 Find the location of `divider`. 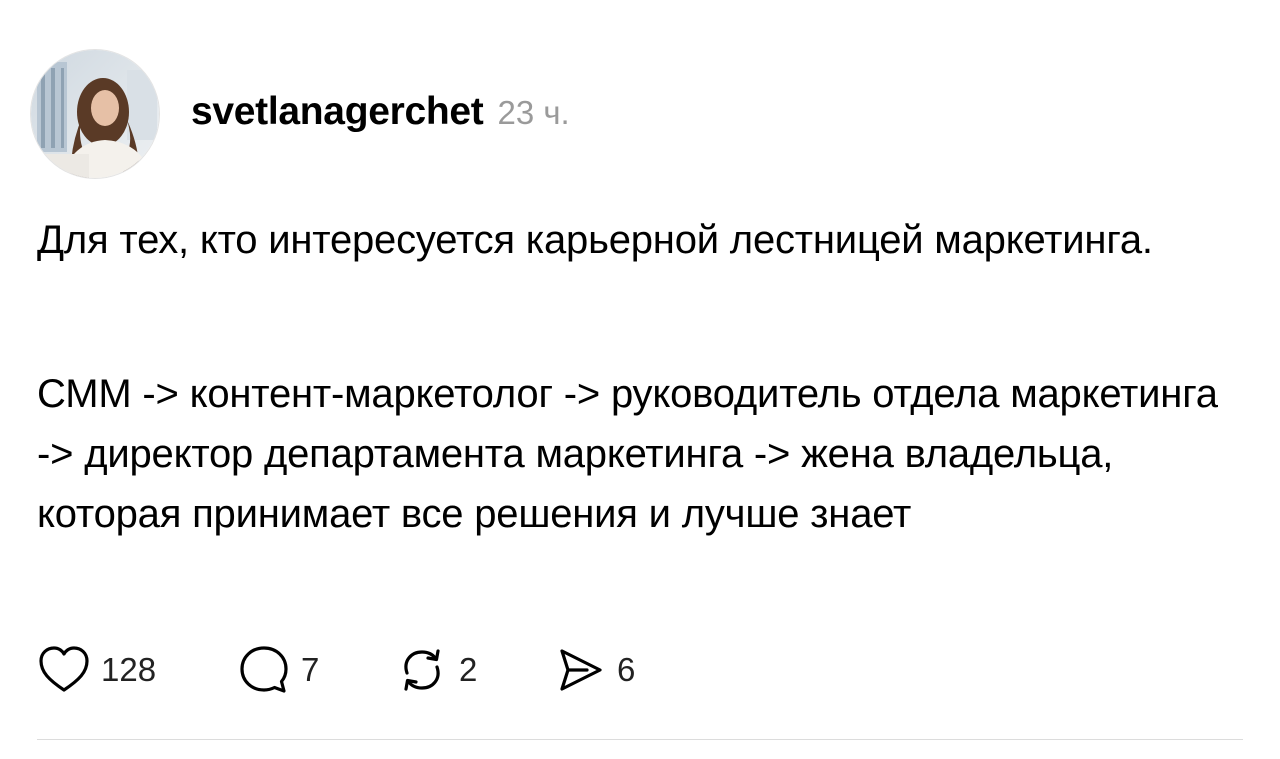

divider is located at coordinates (640, 739).